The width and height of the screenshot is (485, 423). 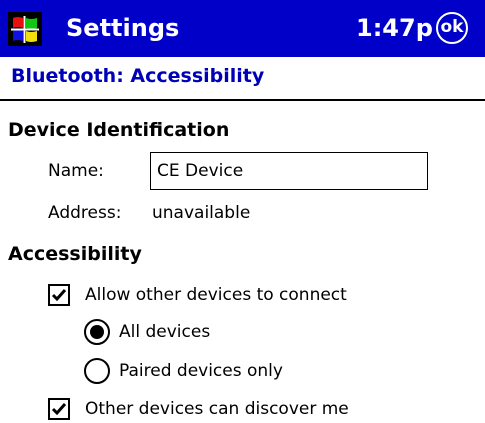 What do you see at coordinates (217, 409) in the screenshot?
I see `discoverable-label: Other devices can discover me` at bounding box center [217, 409].